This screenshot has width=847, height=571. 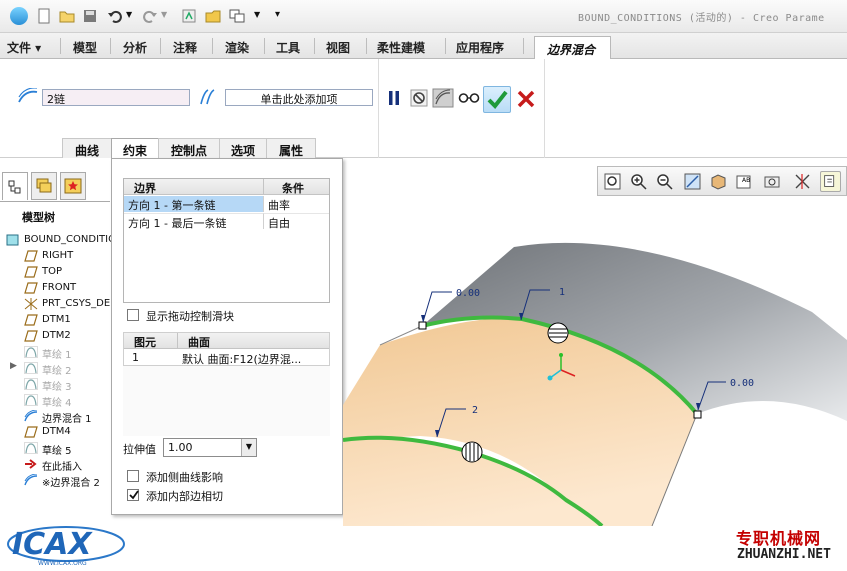 I want to click on tree-item-label: 草绘 3, so click(x=57, y=387).